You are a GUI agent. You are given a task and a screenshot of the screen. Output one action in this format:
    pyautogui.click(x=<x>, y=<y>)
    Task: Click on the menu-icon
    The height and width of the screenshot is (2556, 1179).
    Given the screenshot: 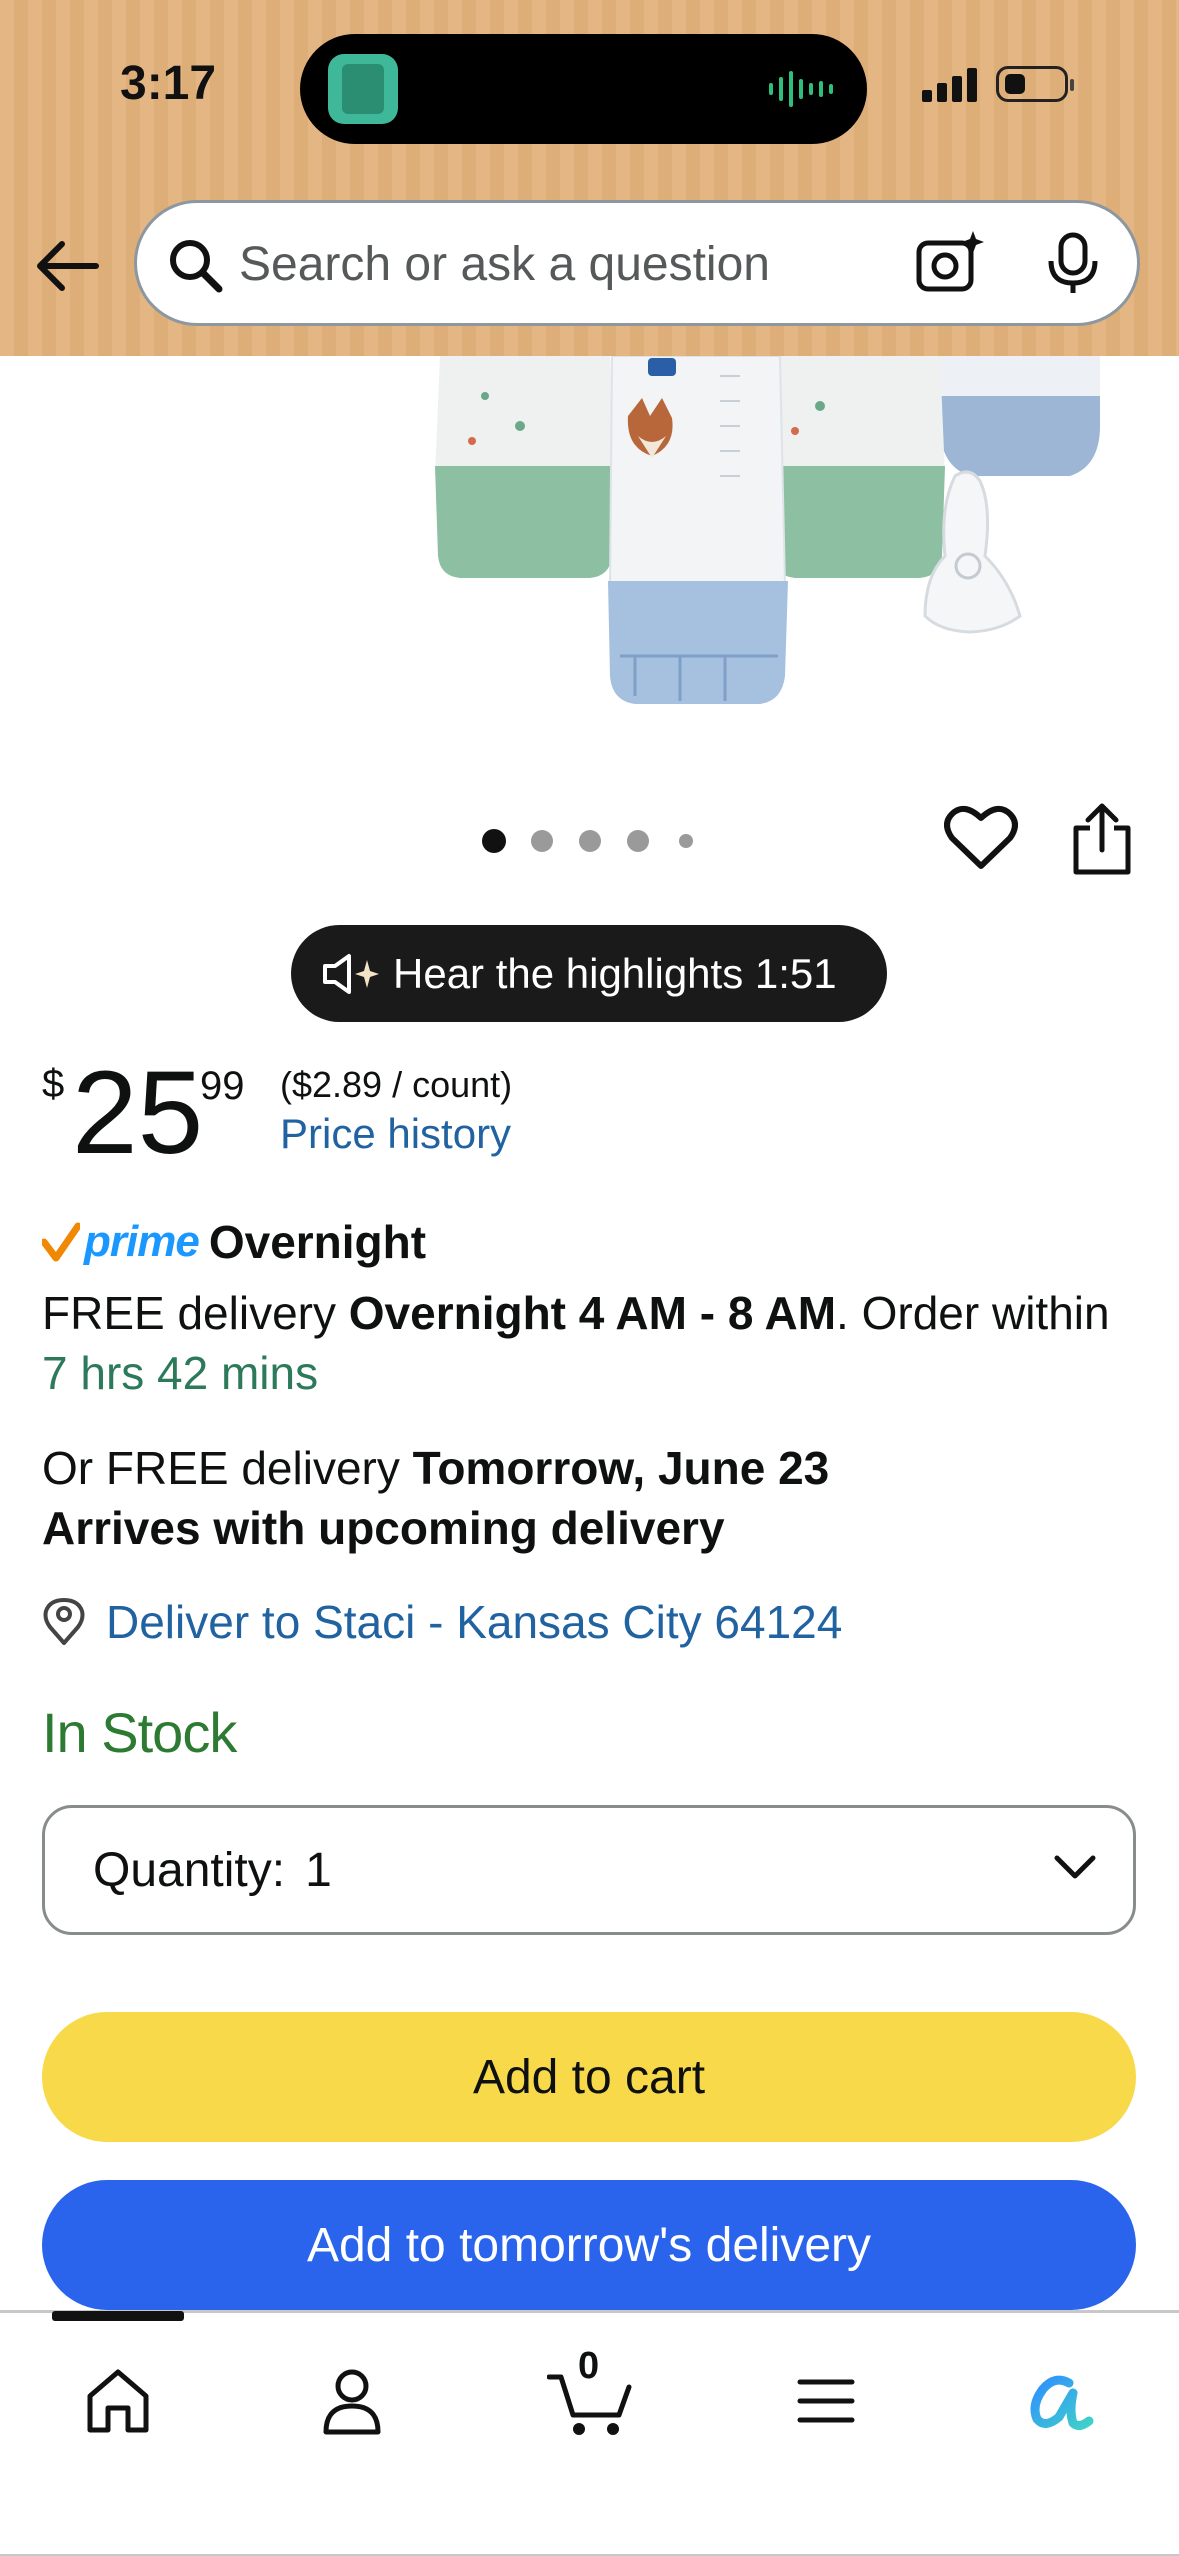 What is the action you would take?
    pyautogui.click(x=826, y=2401)
    